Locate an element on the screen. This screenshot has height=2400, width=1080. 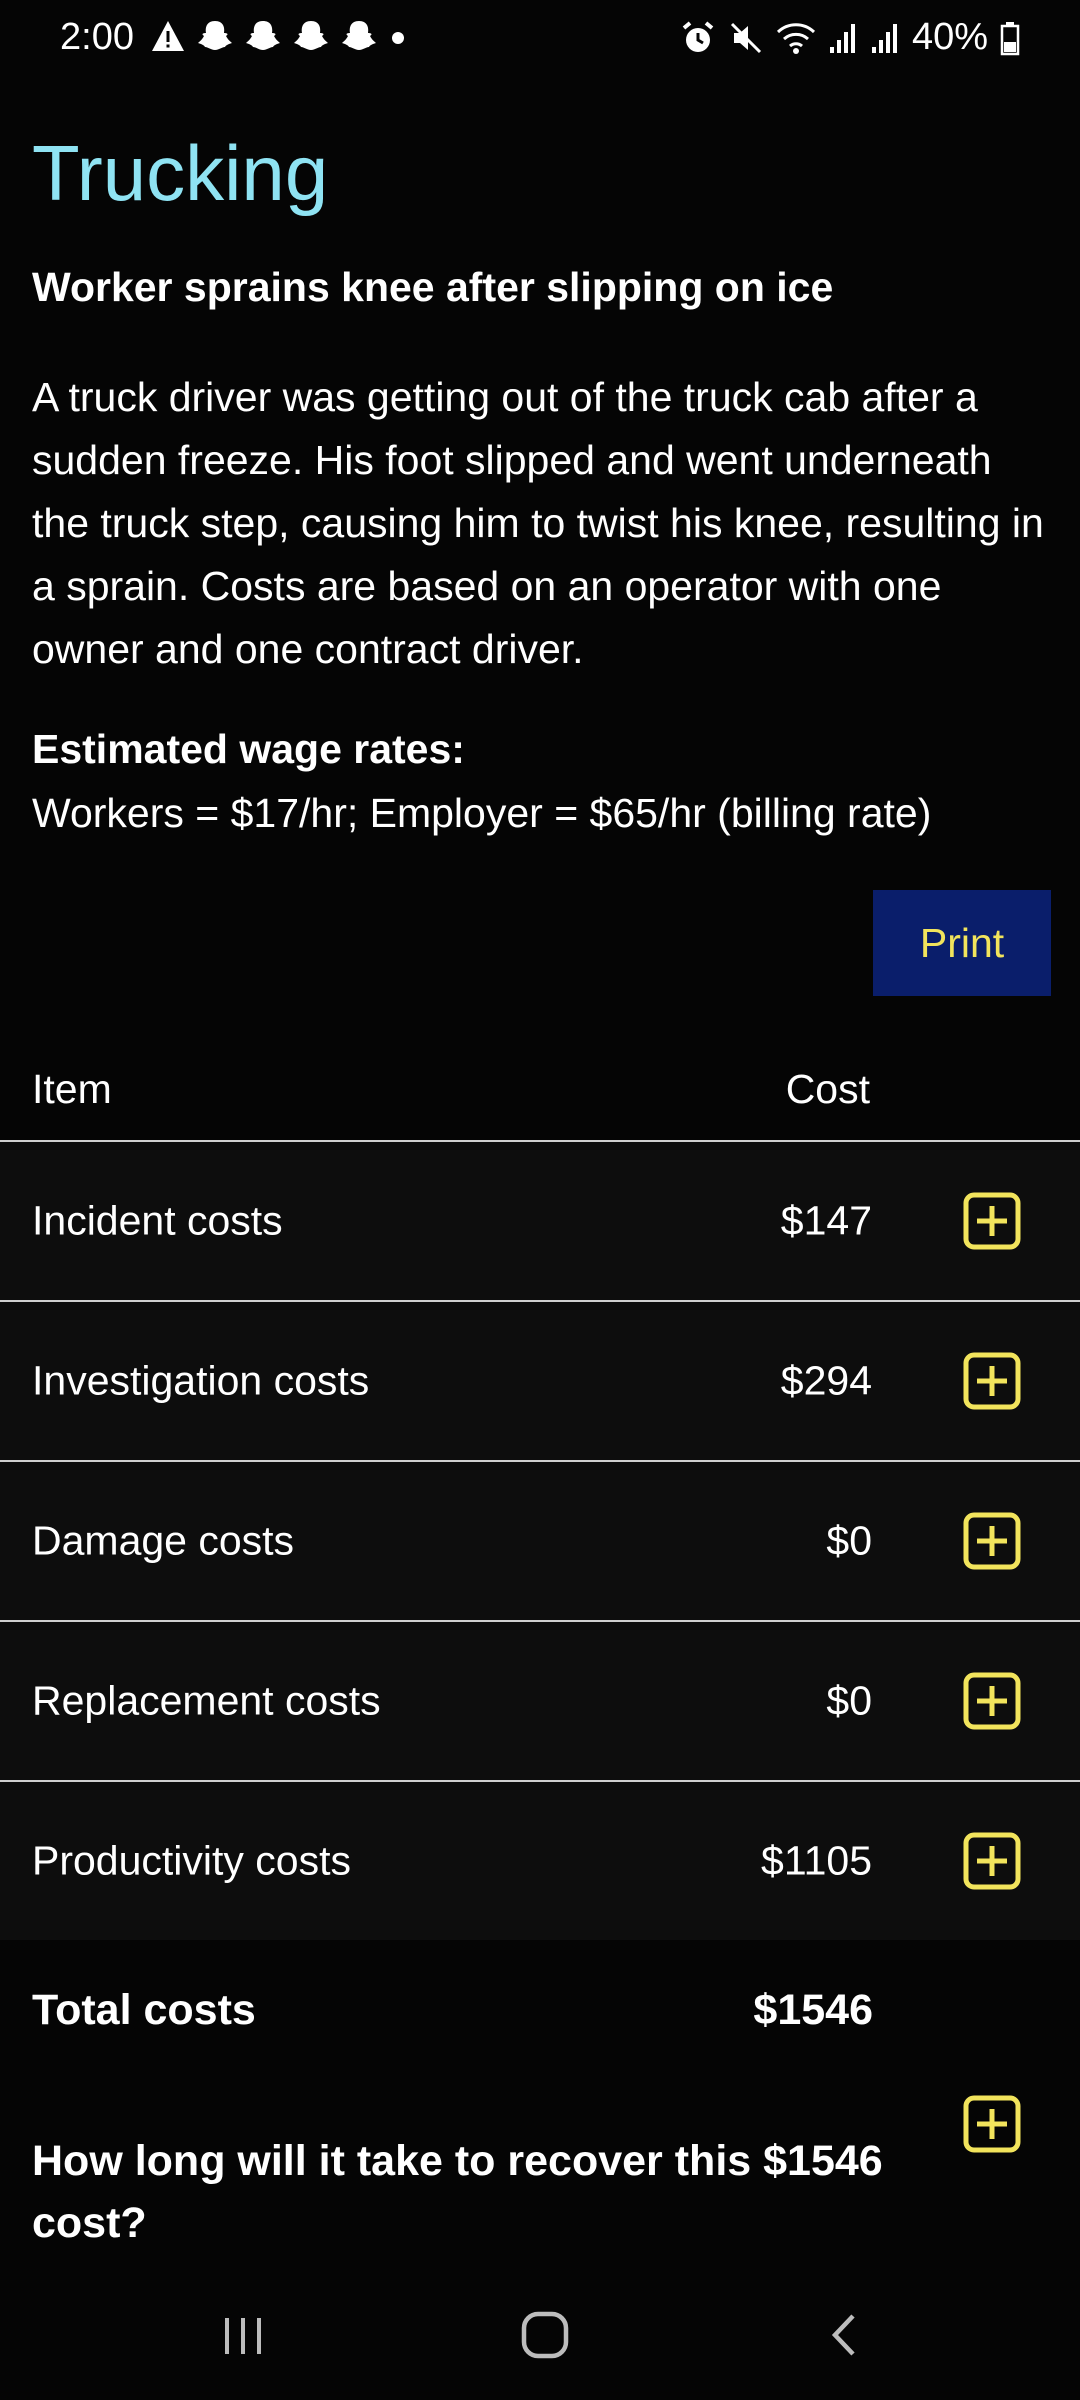
row-label: Damage costs is located at coordinates (163, 1540).